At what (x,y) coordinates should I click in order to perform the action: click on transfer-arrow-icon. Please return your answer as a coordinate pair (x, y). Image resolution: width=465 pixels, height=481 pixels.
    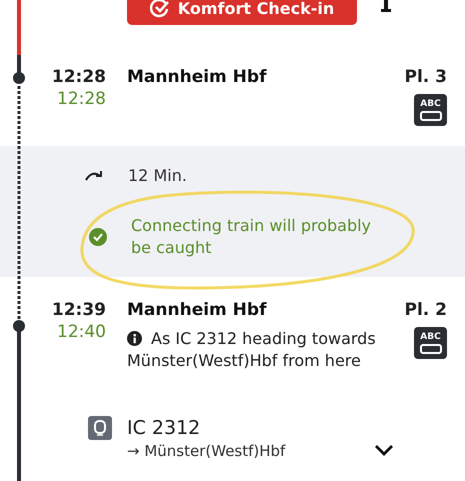
    Looking at the image, I should click on (94, 176).